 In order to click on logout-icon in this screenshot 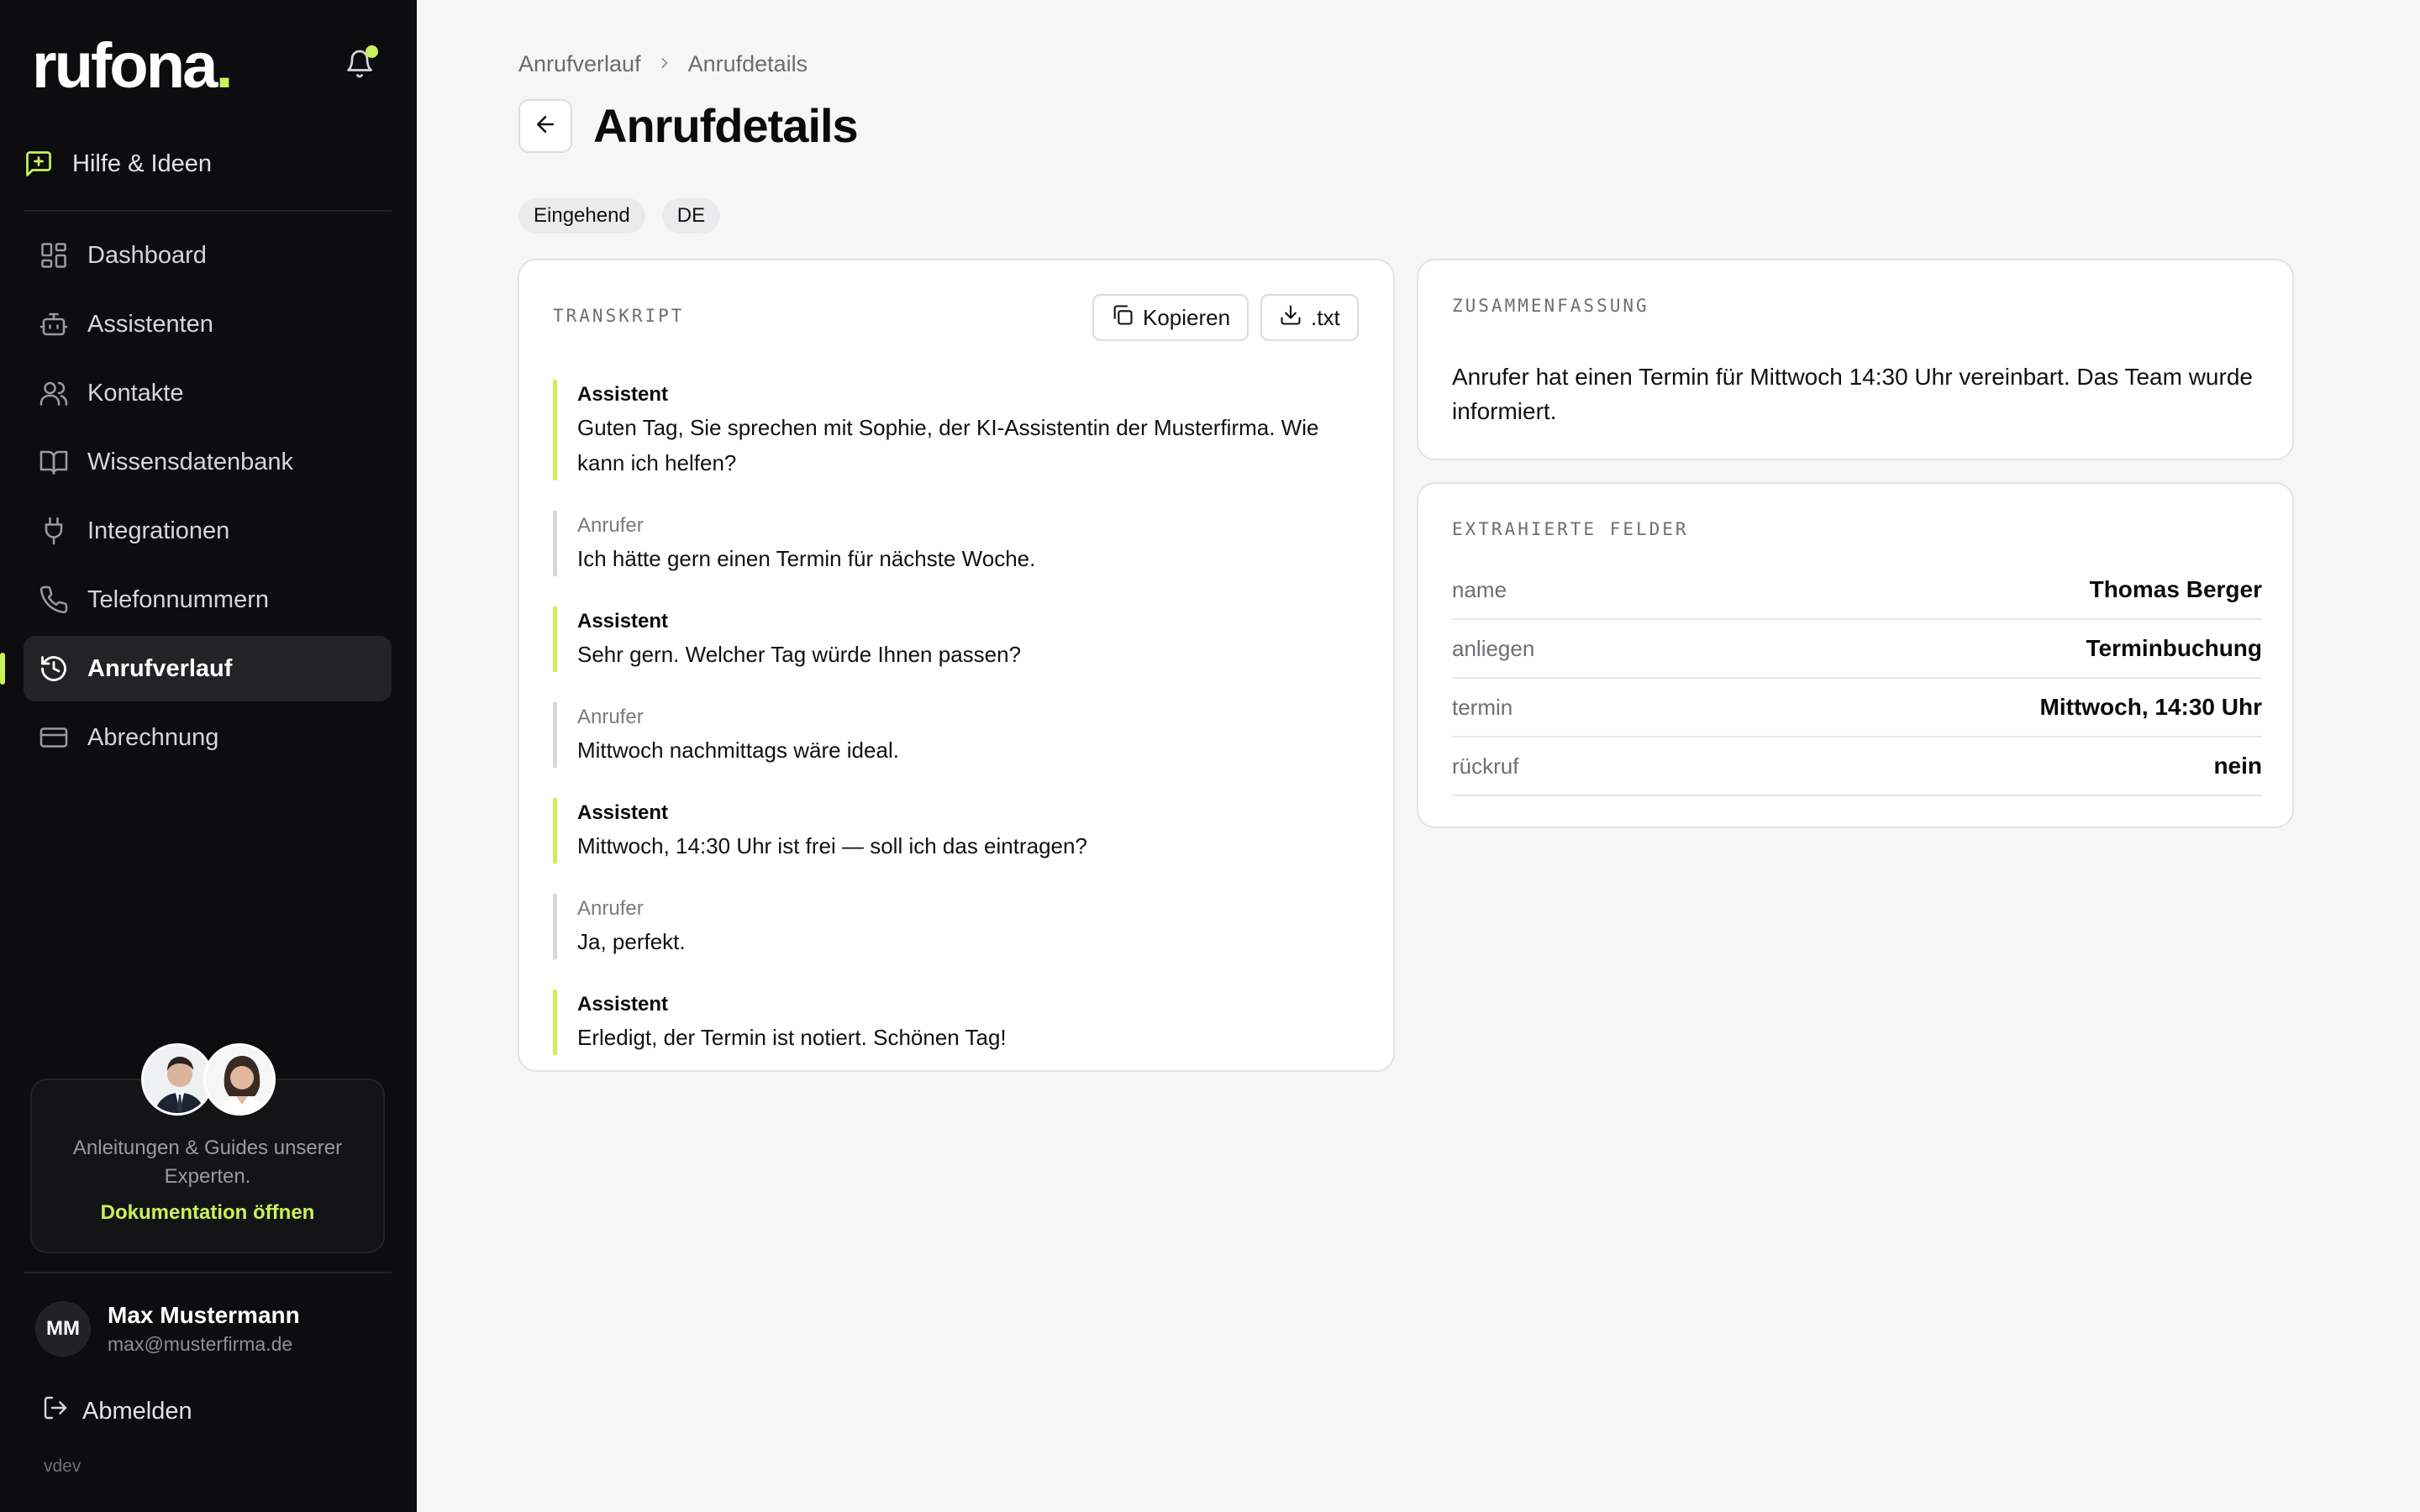, I will do `click(55, 1411)`.